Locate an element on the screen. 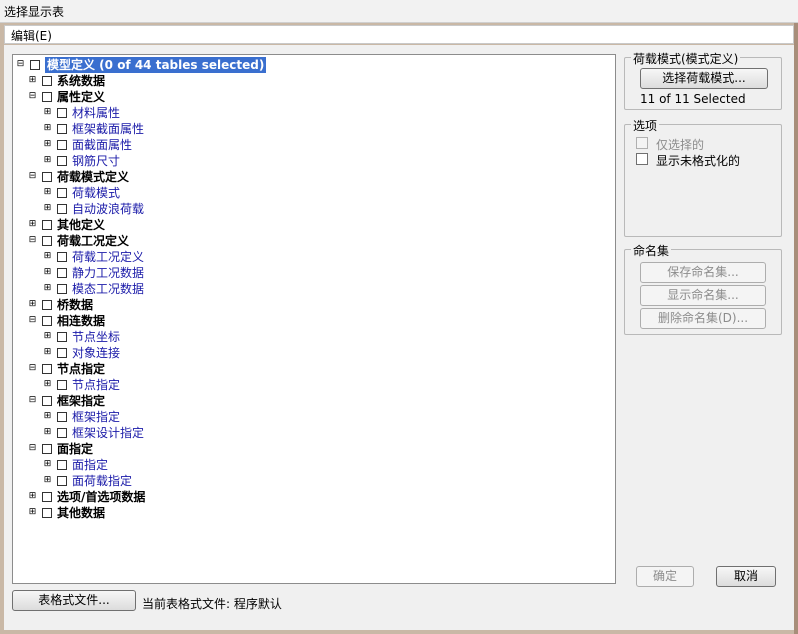  tree-root-row: ⊟ 模型定义 (0 of 44 tables selected) is located at coordinates (166, 65).